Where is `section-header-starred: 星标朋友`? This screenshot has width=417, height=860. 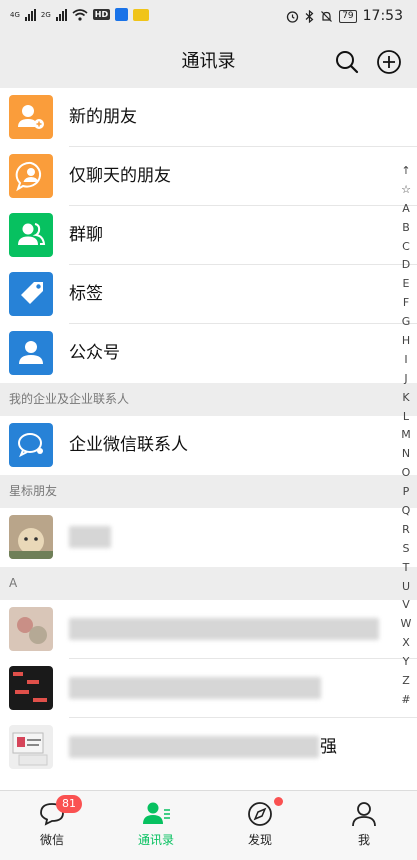
section-header-starred: 星标朋友 is located at coordinates (208, 491).